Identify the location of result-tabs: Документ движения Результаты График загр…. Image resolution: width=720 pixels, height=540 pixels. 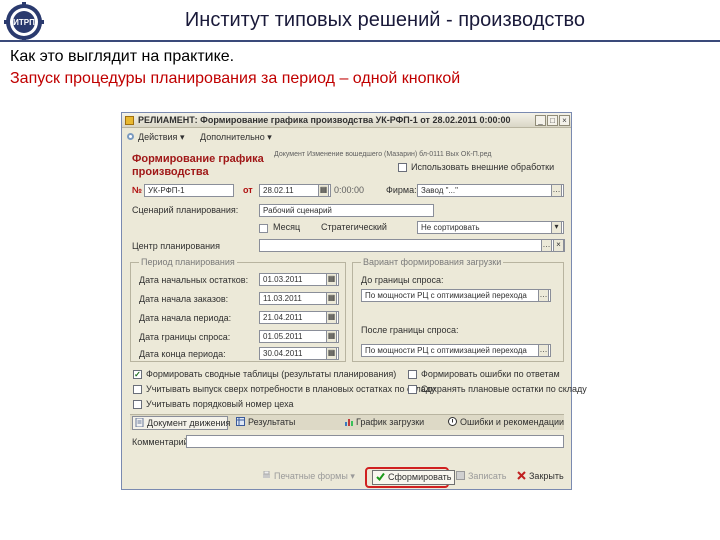
(347, 422).